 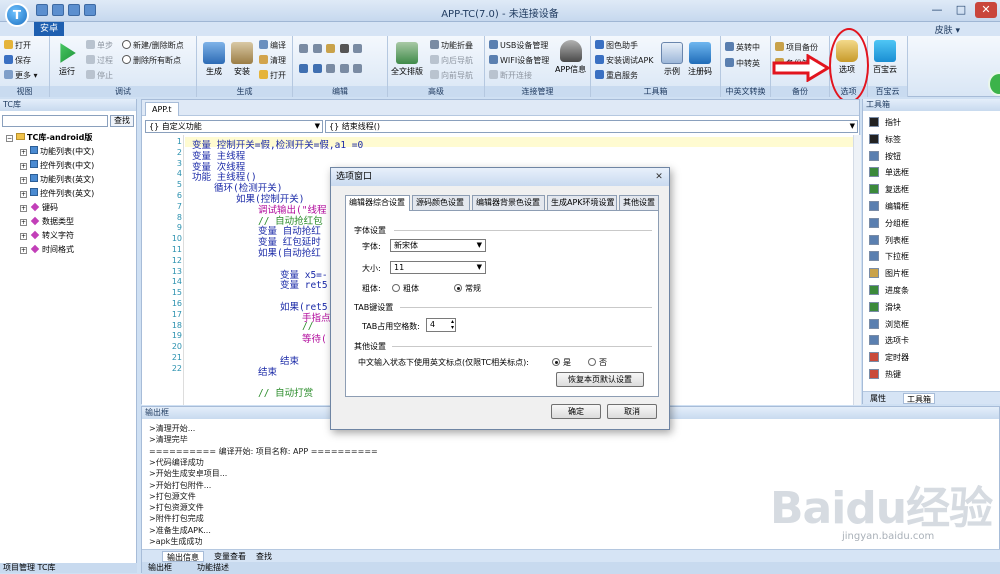 What do you see at coordinates (272, 75) in the screenshot?
I see `build-open-button: 打开` at bounding box center [272, 75].